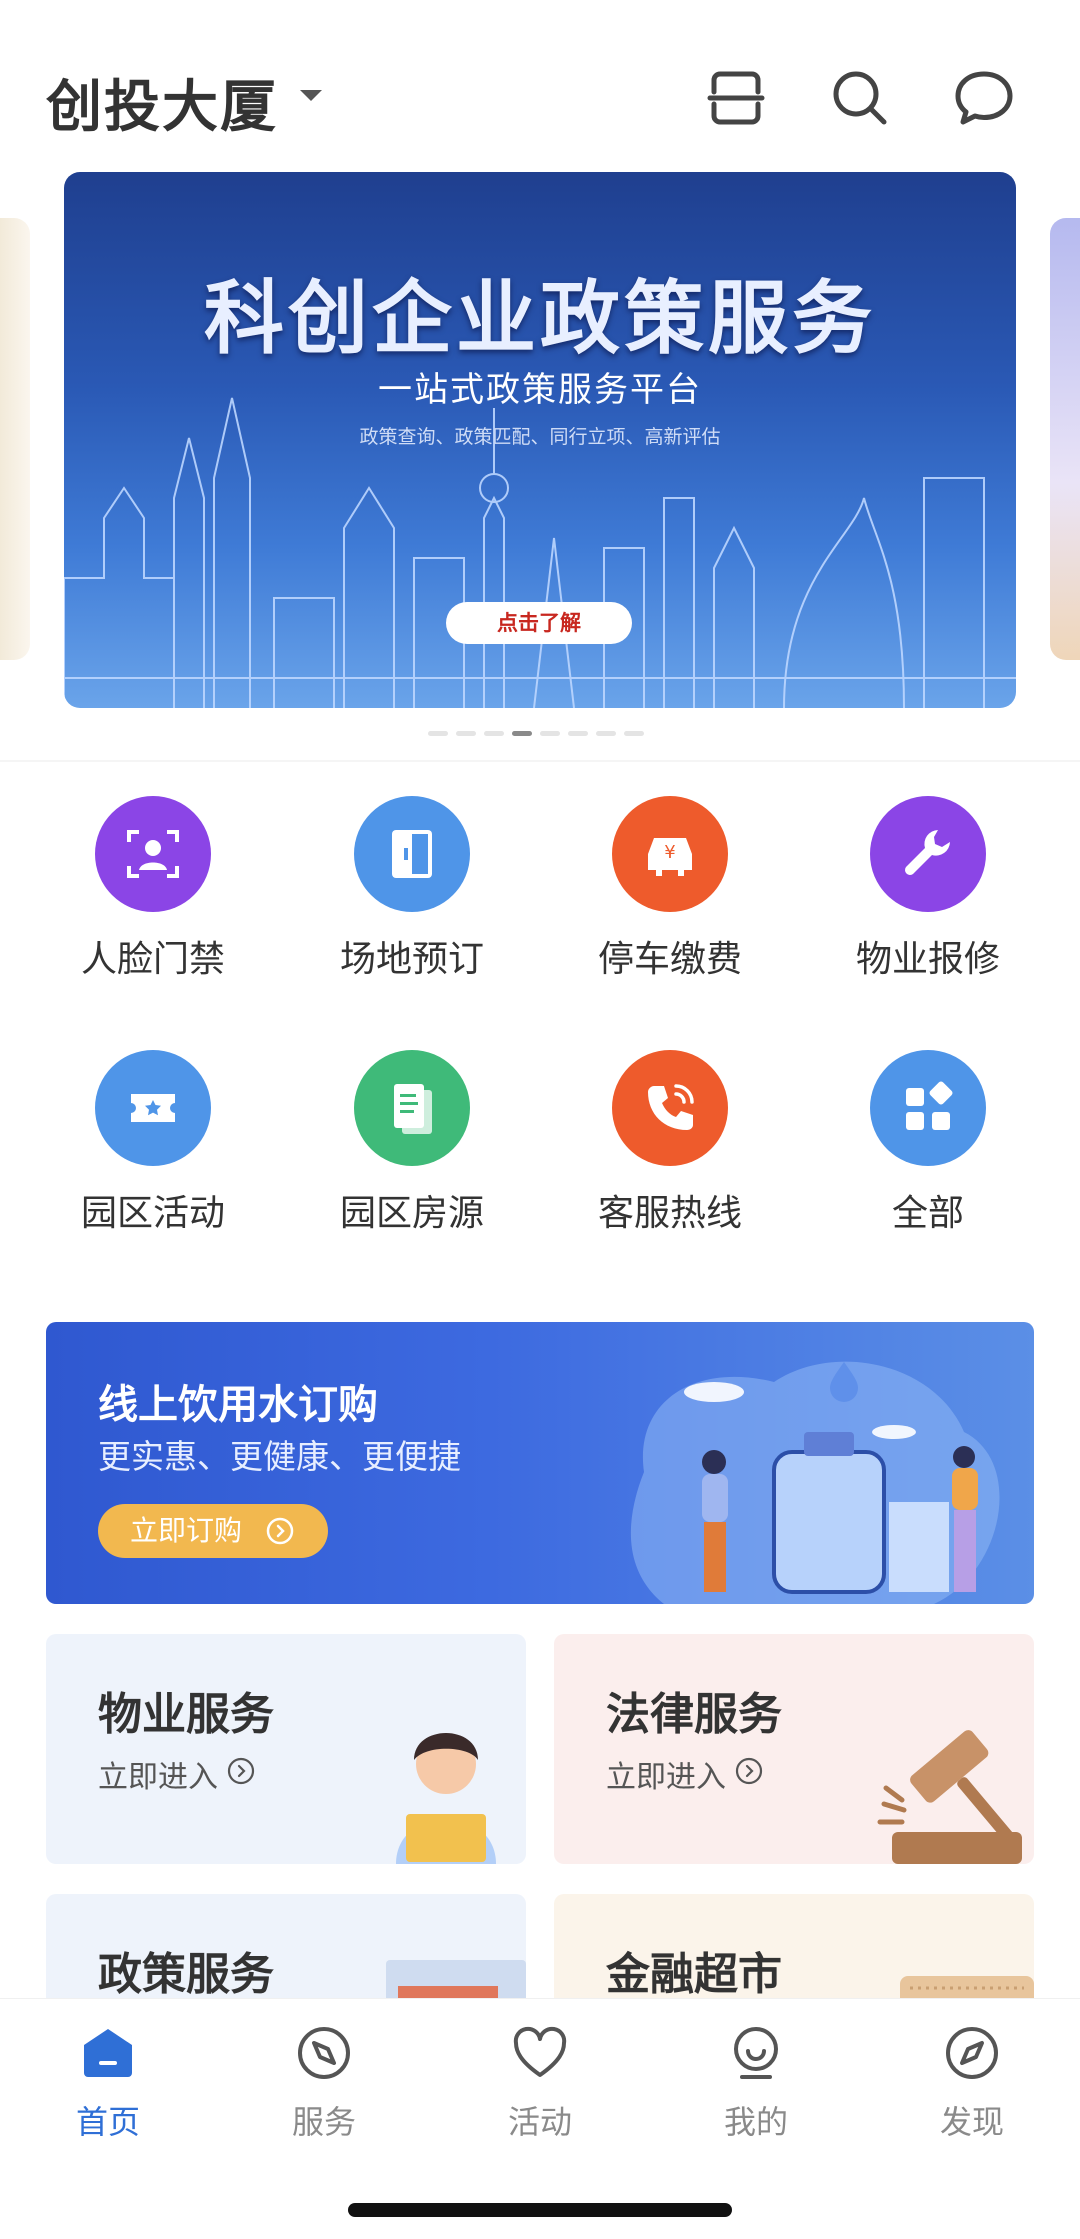  Describe the element at coordinates (736, 98) in the screenshot. I see `scan-icon` at that location.